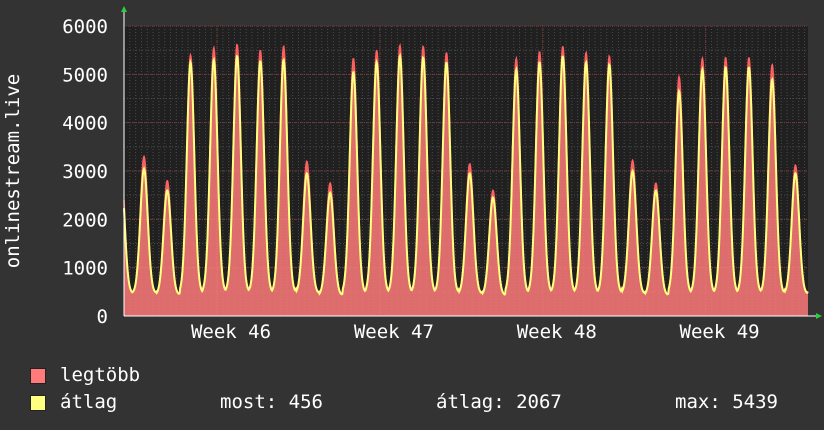 Image resolution: width=824 pixels, height=430 pixels. What do you see at coordinates (85, 75) in the screenshot?
I see `y-tick-label: 5000` at bounding box center [85, 75].